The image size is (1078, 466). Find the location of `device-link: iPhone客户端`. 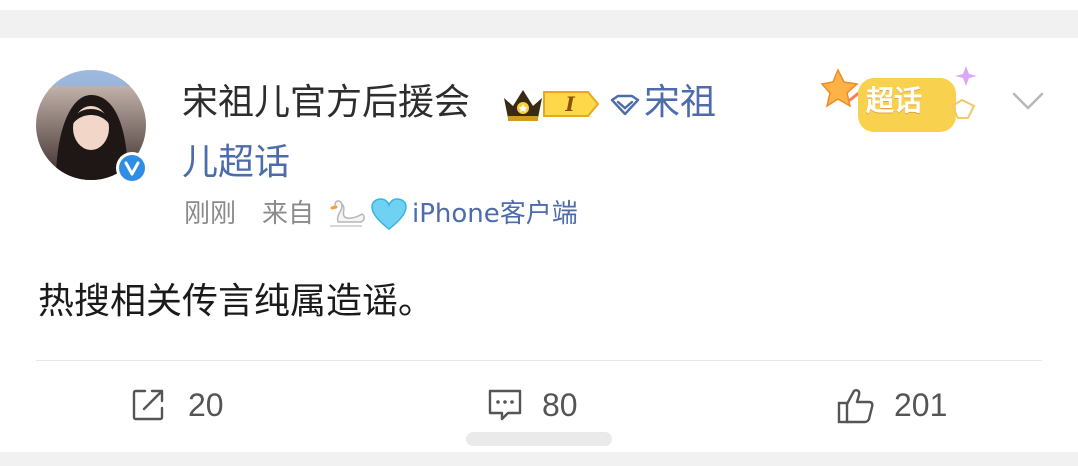

device-link: iPhone客户端 is located at coordinates (495, 214).